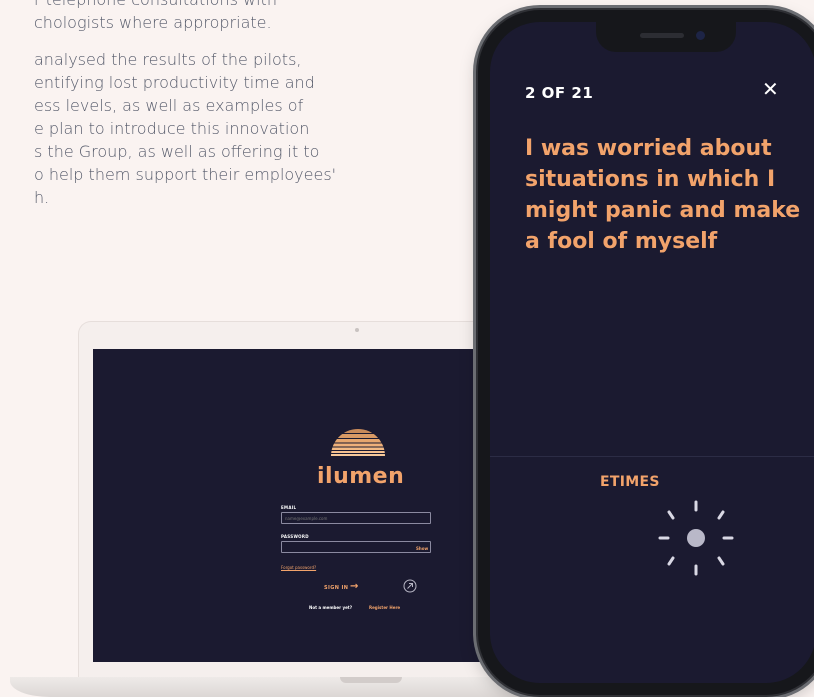 The height and width of the screenshot is (697, 814). Describe the element at coordinates (185, 174) in the screenshot. I see `article-line: o help them support their employees'` at that location.